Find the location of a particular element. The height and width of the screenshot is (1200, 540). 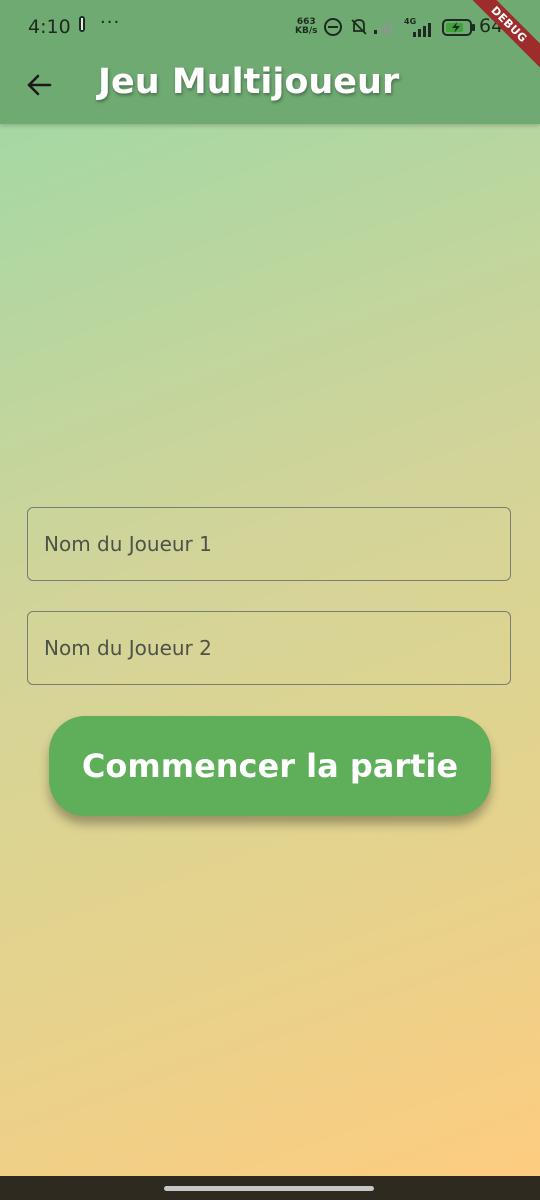

player1-name-field is located at coordinates (269, 544).